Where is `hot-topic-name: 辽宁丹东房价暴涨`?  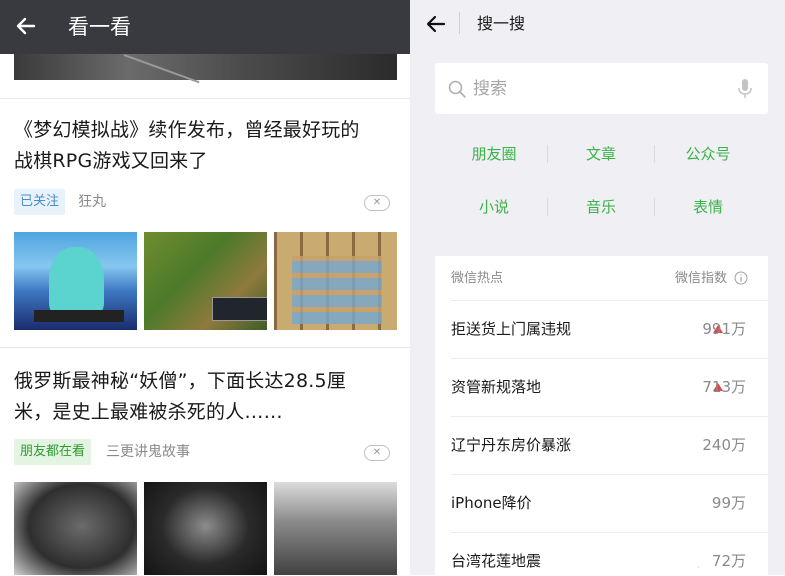
hot-topic-name: 辽宁丹东房价暴涨 is located at coordinates (511, 445).